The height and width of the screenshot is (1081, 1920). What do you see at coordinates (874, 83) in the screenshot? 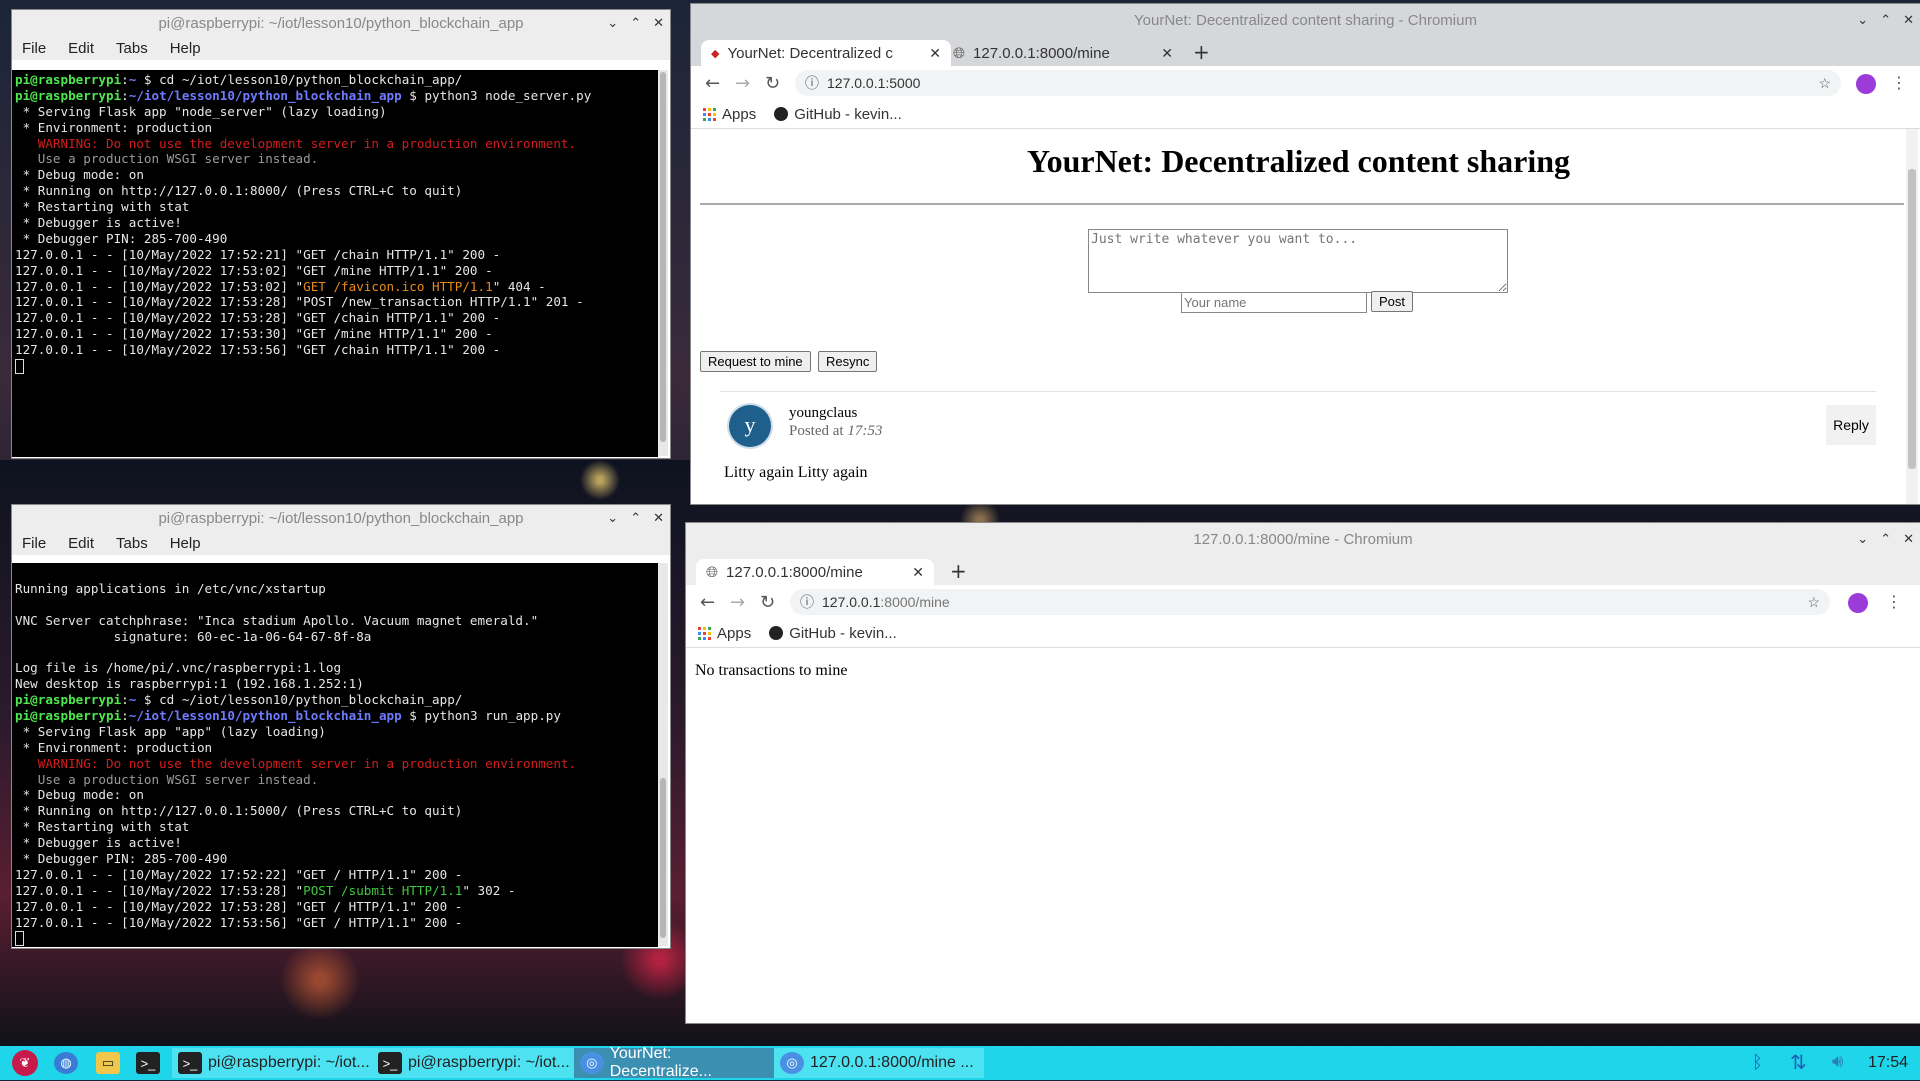
I see `url-text: 127.0.0.1:5000` at bounding box center [874, 83].